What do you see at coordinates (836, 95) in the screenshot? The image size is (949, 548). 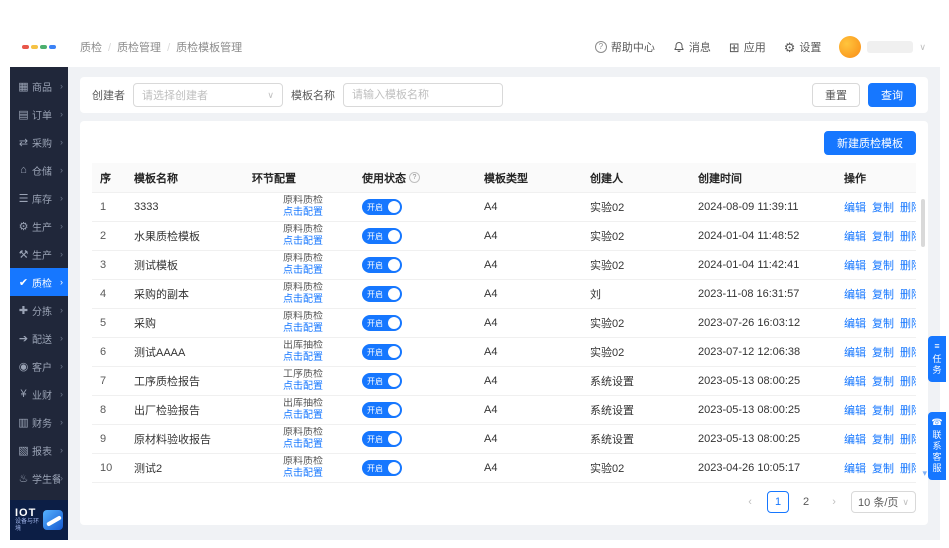 I see `reset-button: 重置` at bounding box center [836, 95].